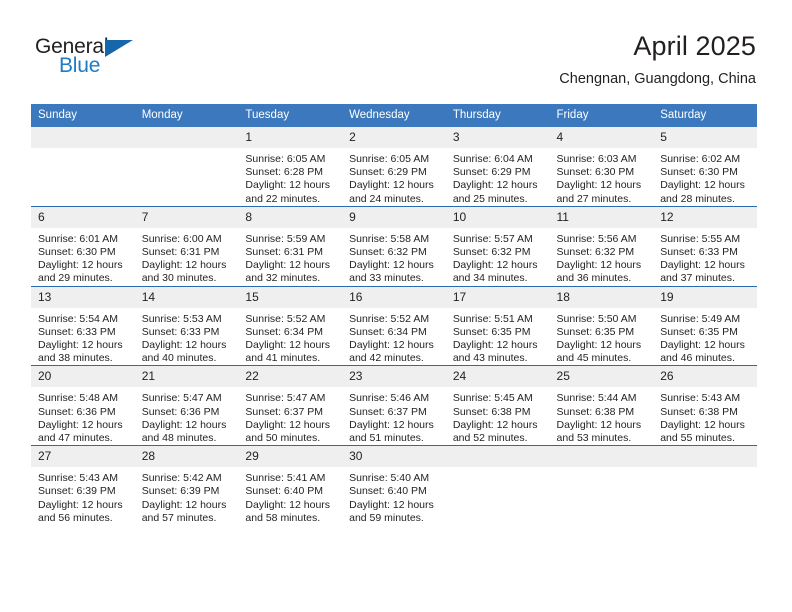 The image size is (792, 612). What do you see at coordinates (78, 318) in the screenshot?
I see `sunrise-time: Sunrise: 5:54 AM` at bounding box center [78, 318].